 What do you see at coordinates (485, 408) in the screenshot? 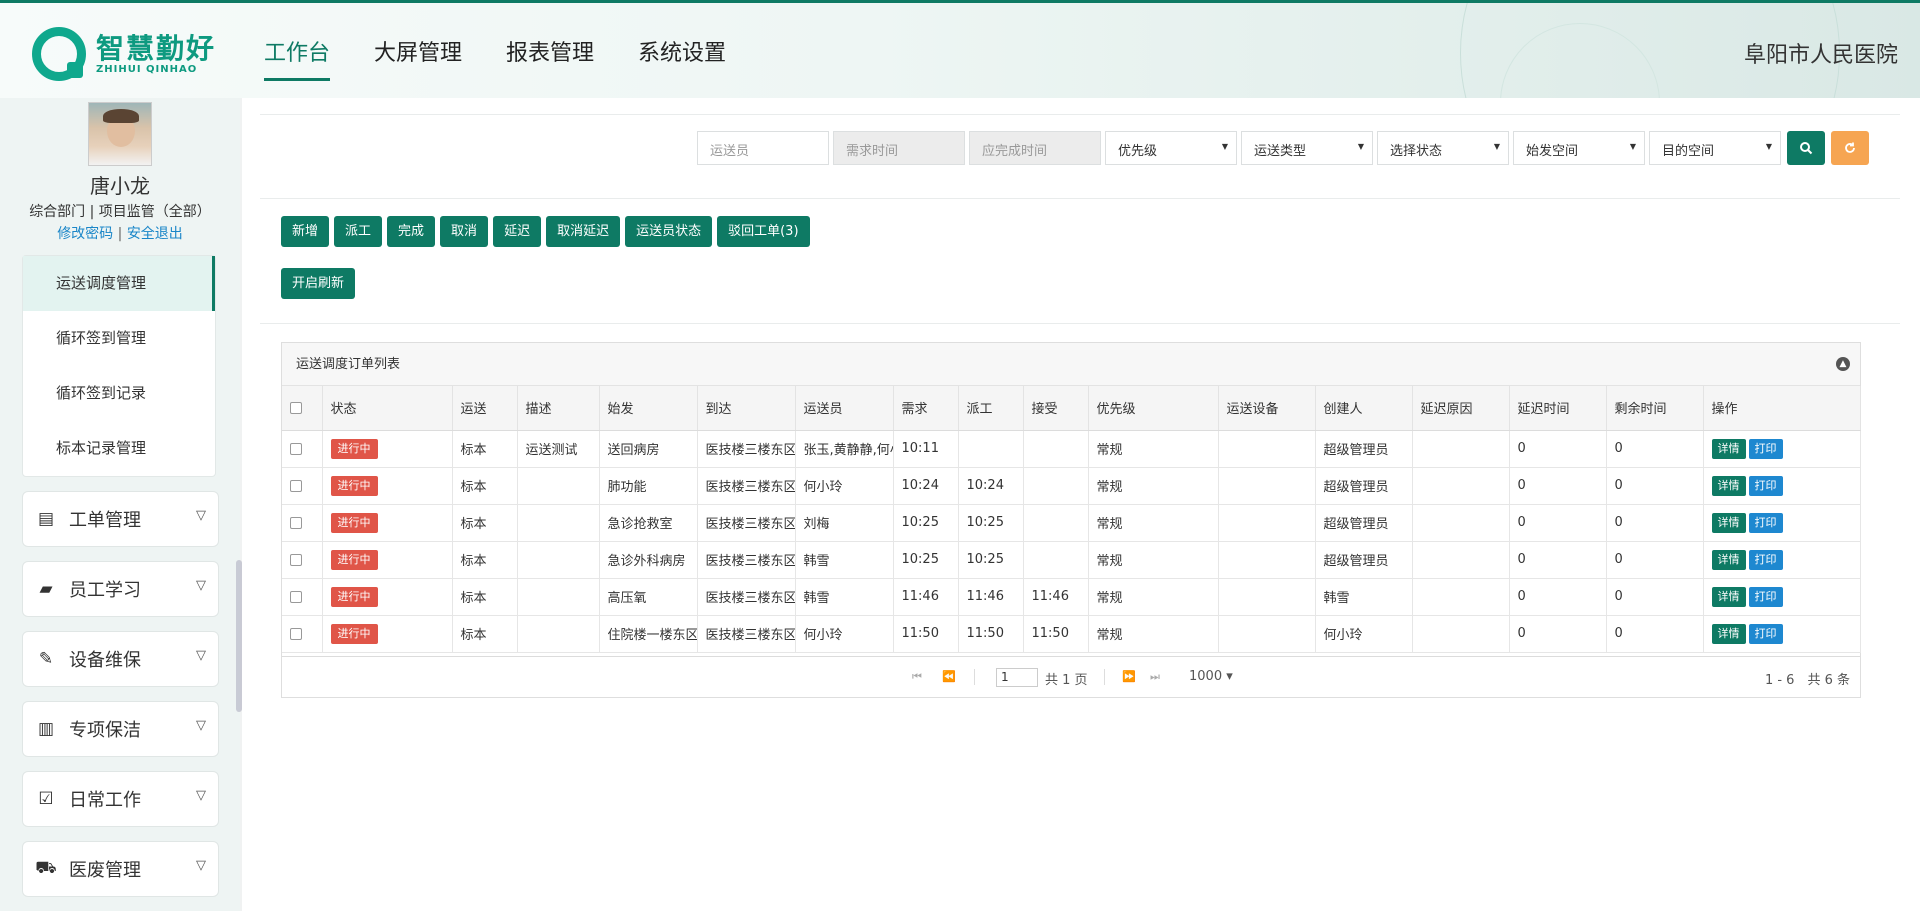
I see `column-header: 运送` at bounding box center [485, 408].